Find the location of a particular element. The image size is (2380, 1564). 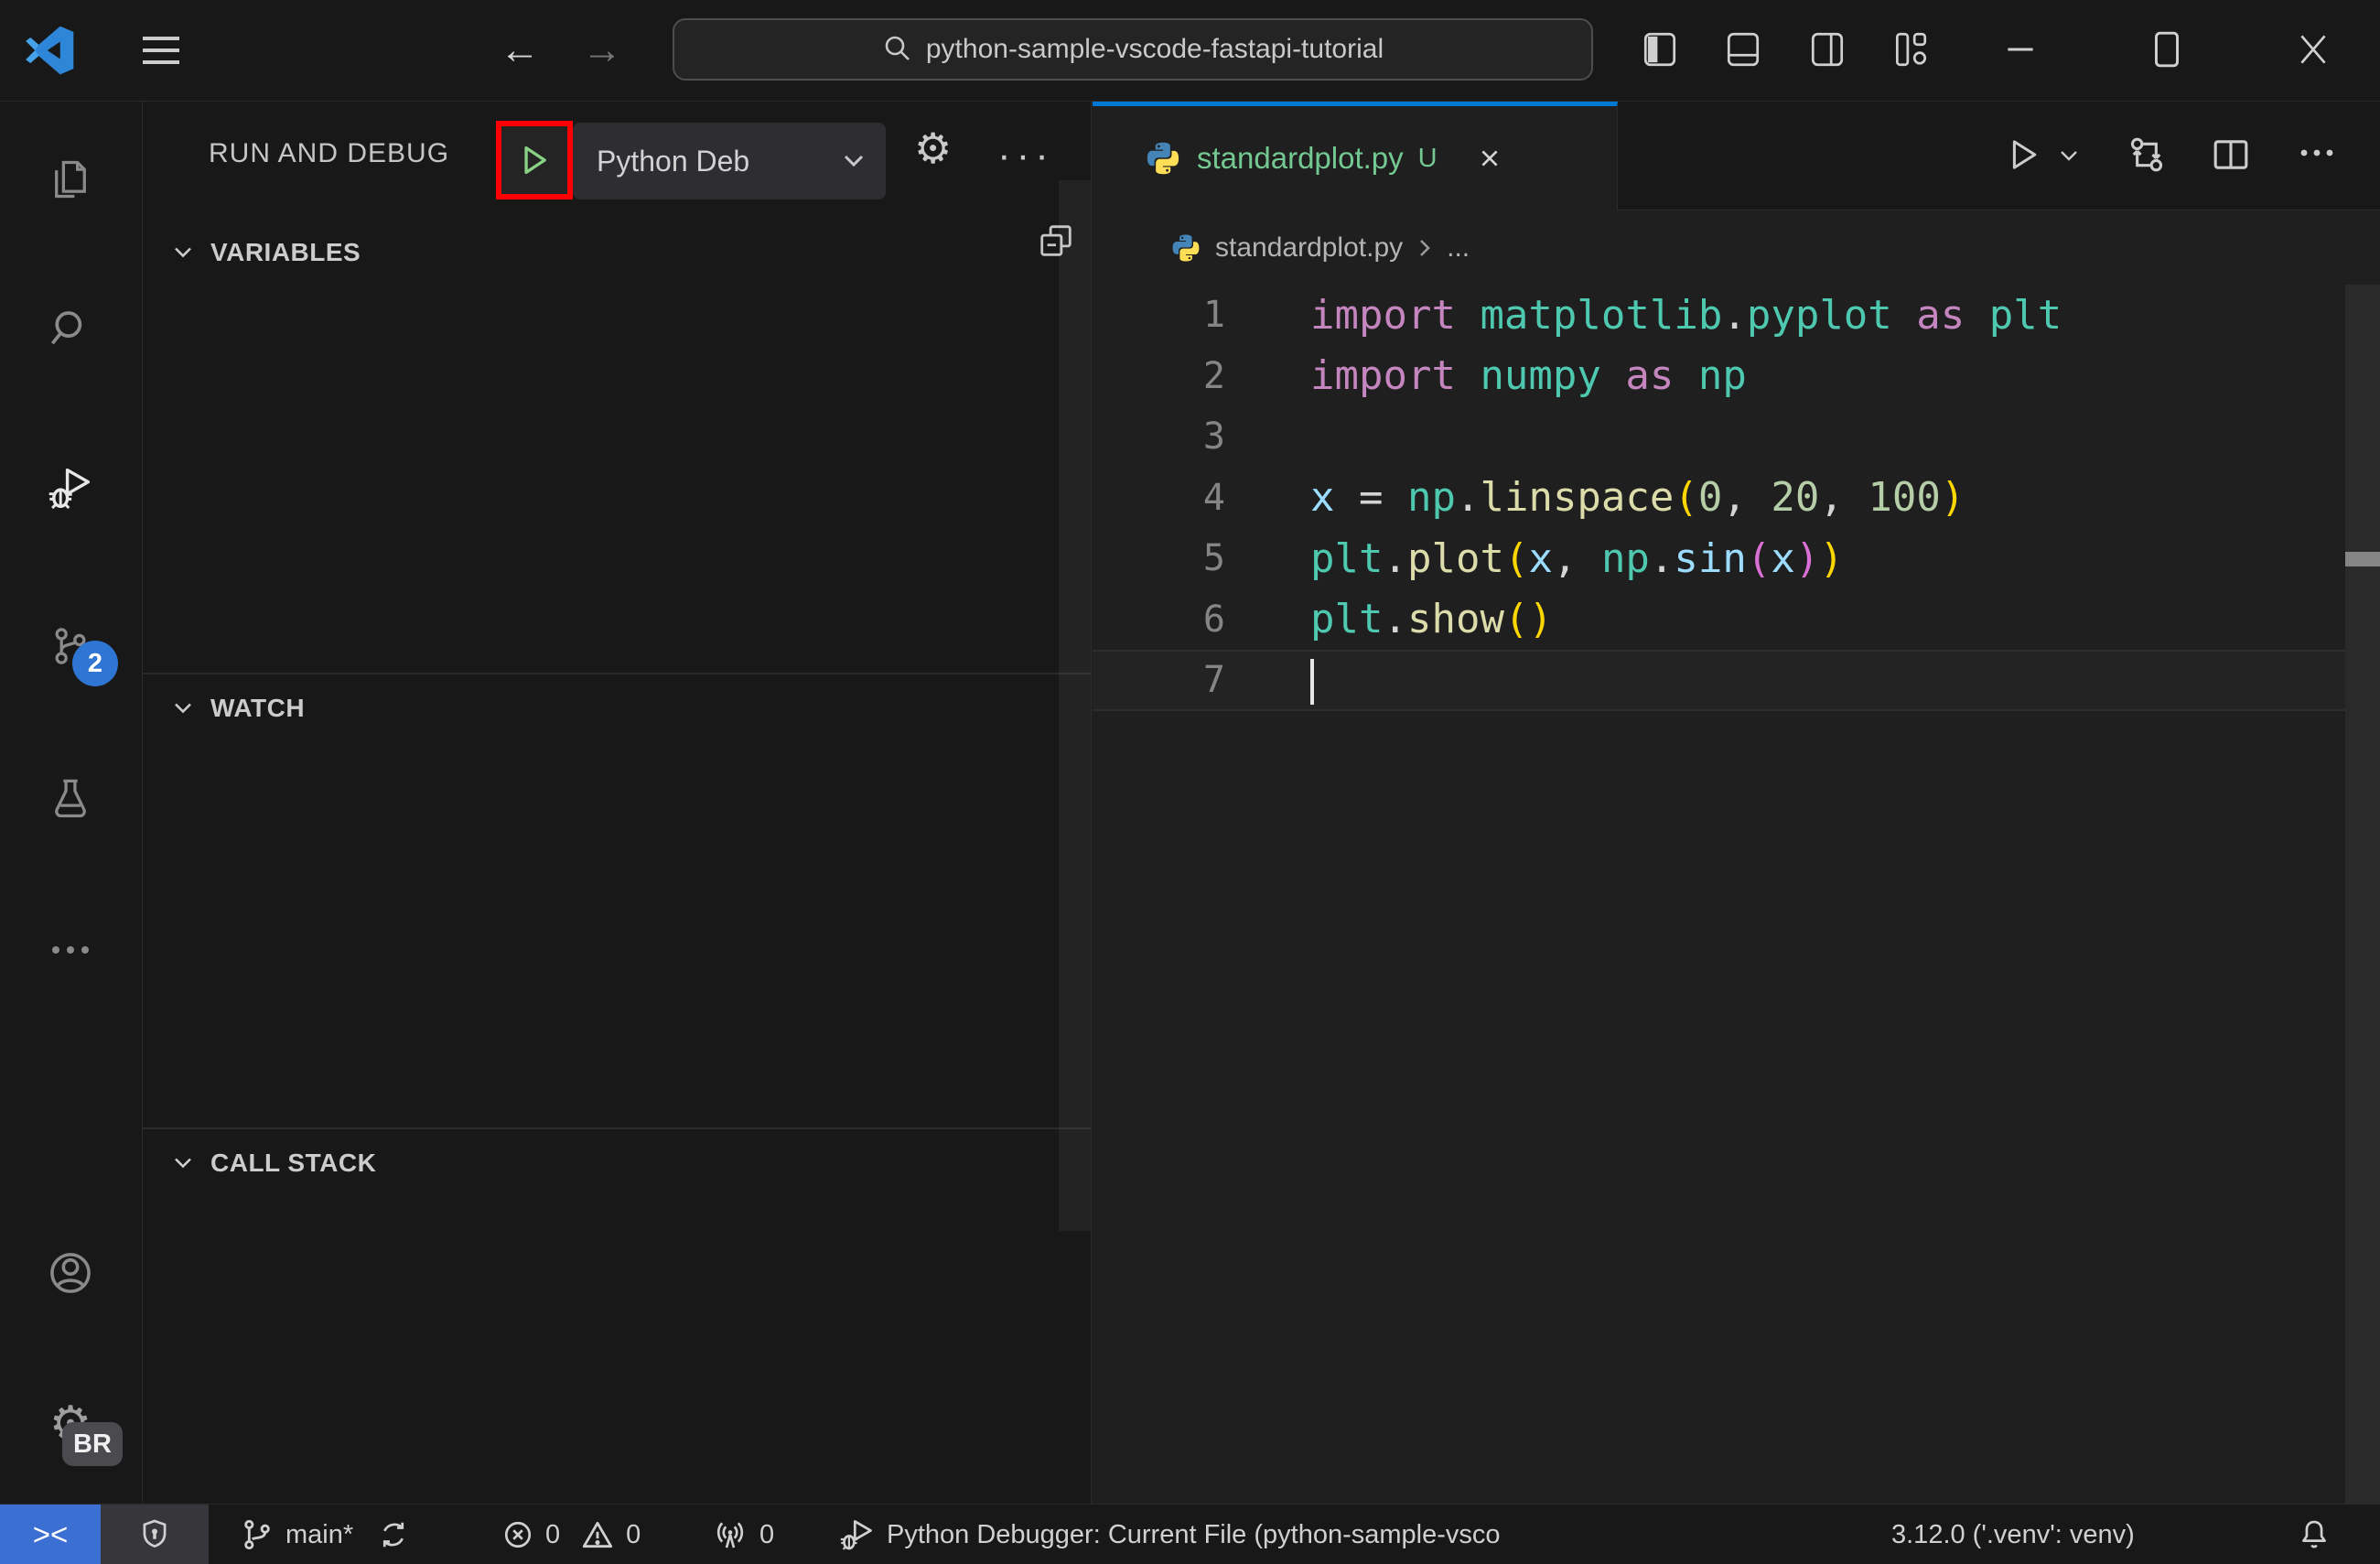

code-line: 6 plt.show() is located at coordinates (1719, 620).